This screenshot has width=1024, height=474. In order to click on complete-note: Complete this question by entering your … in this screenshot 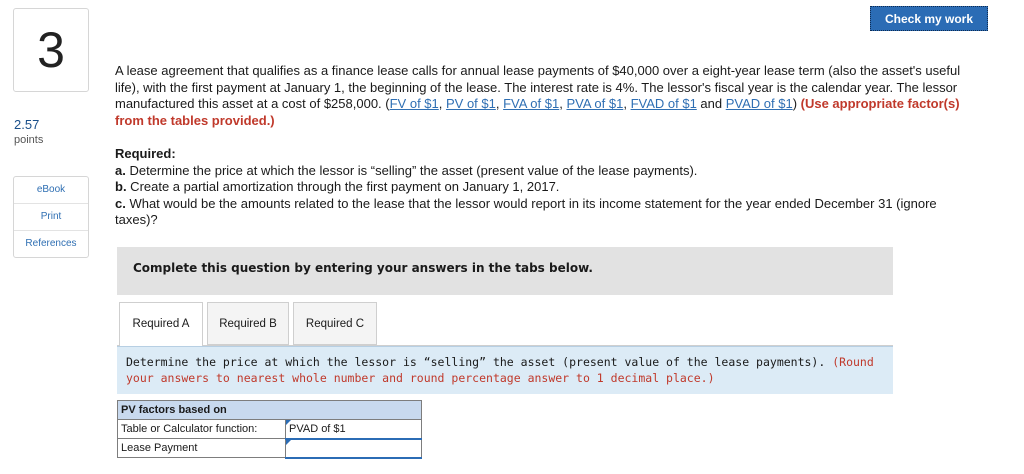, I will do `click(363, 268)`.